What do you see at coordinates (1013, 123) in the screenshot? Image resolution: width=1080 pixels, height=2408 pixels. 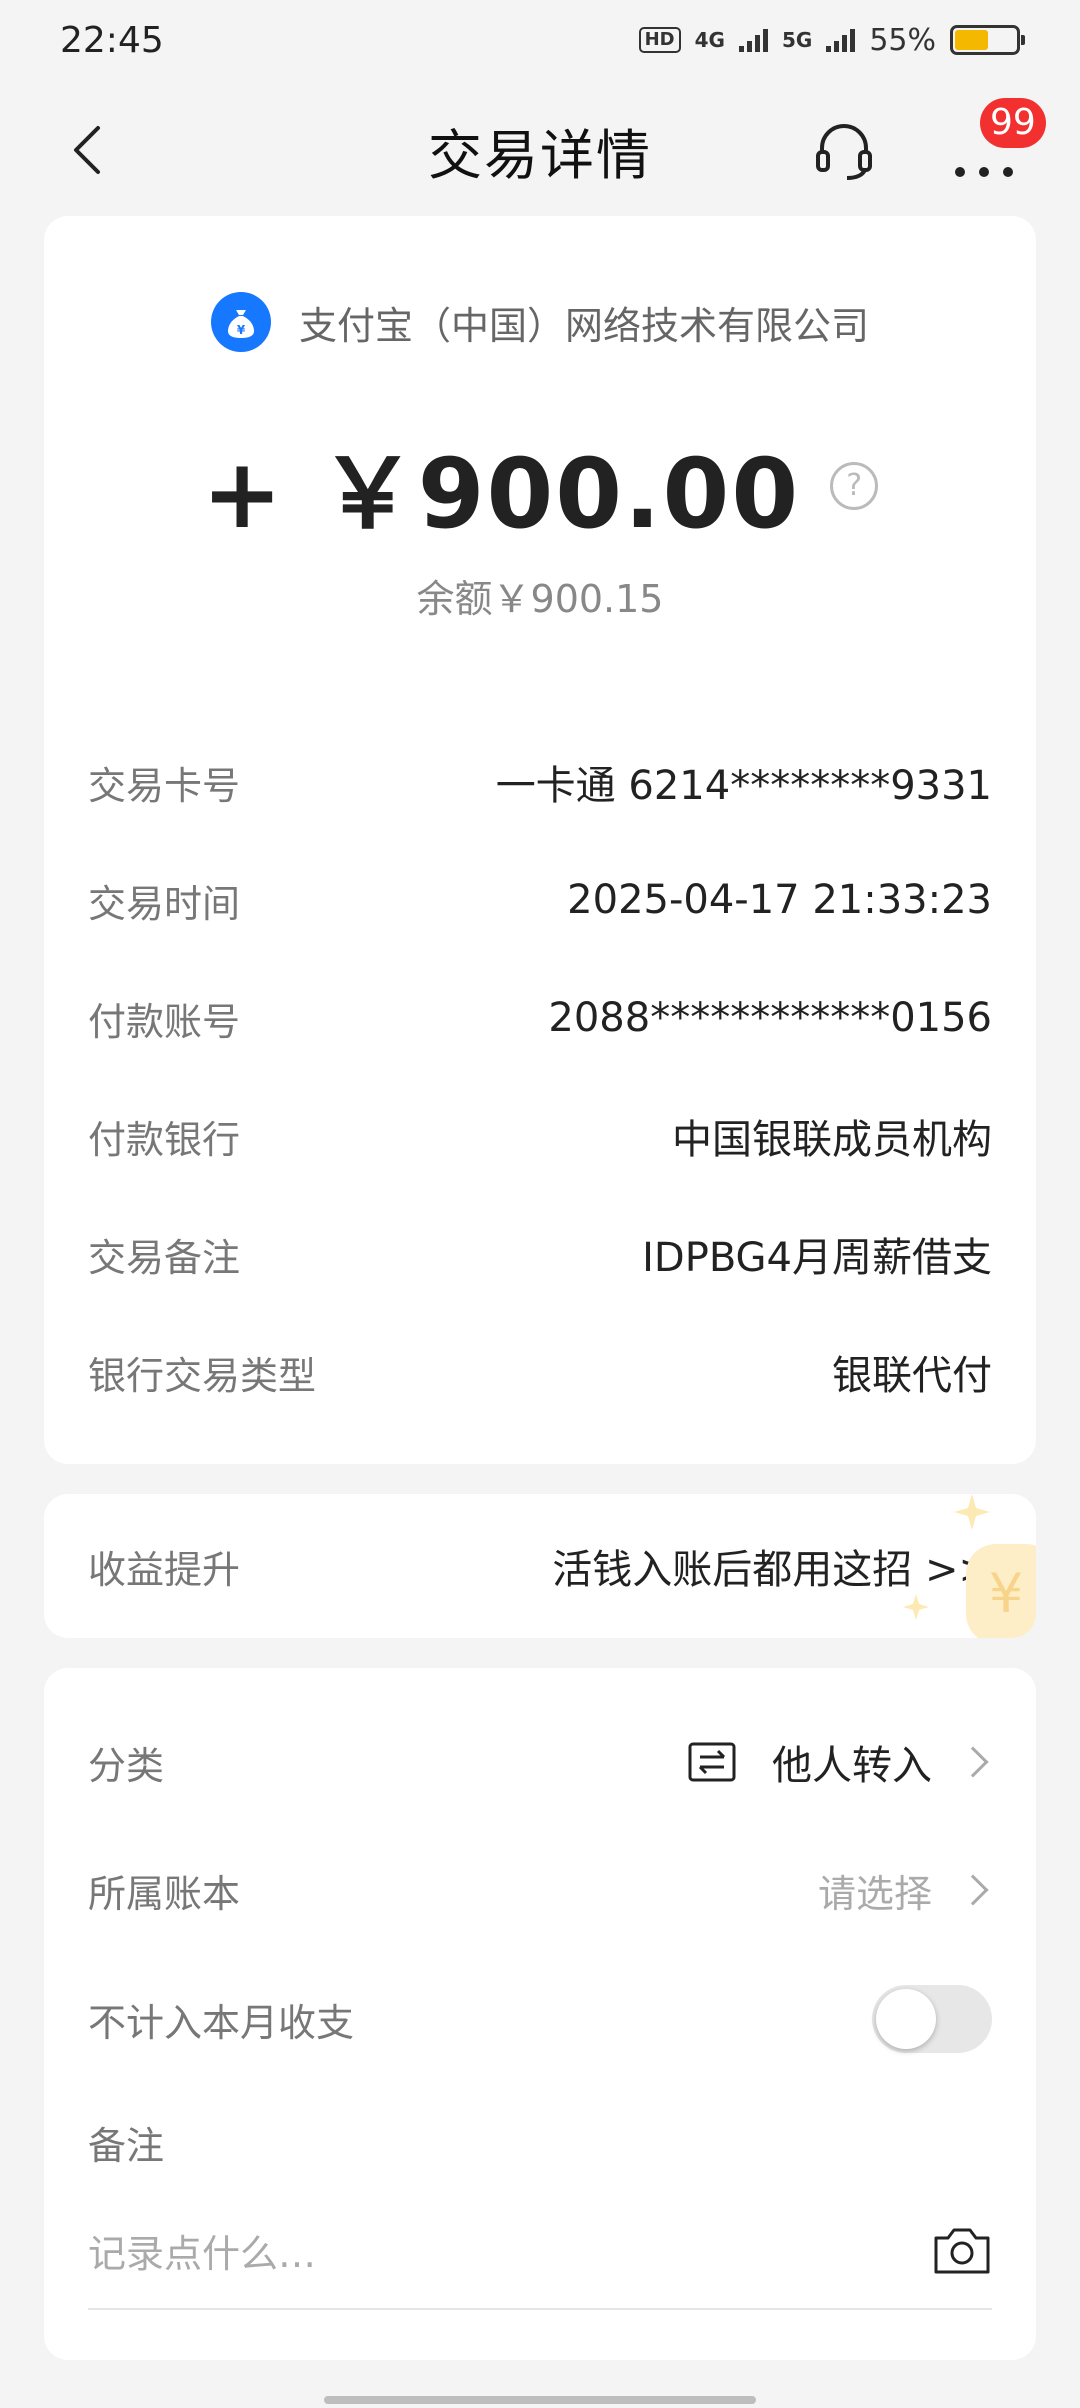 I see `notification-badge: 99` at bounding box center [1013, 123].